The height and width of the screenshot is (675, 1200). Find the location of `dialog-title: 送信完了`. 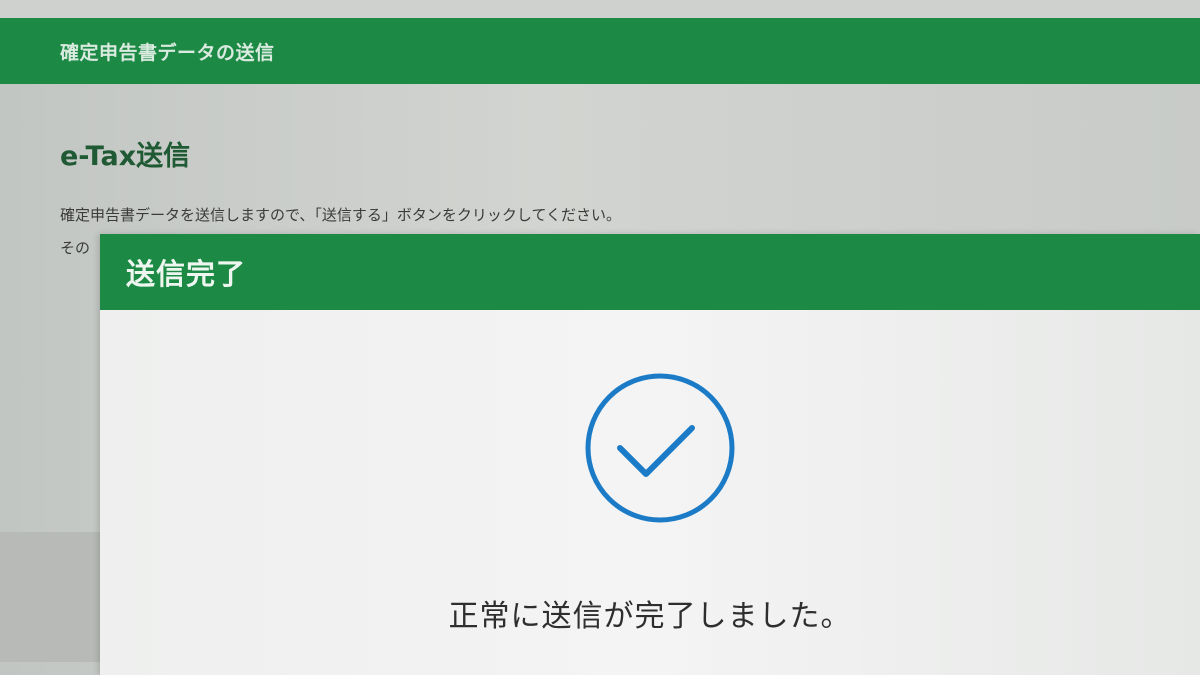

dialog-title: 送信完了 is located at coordinates (186, 274).